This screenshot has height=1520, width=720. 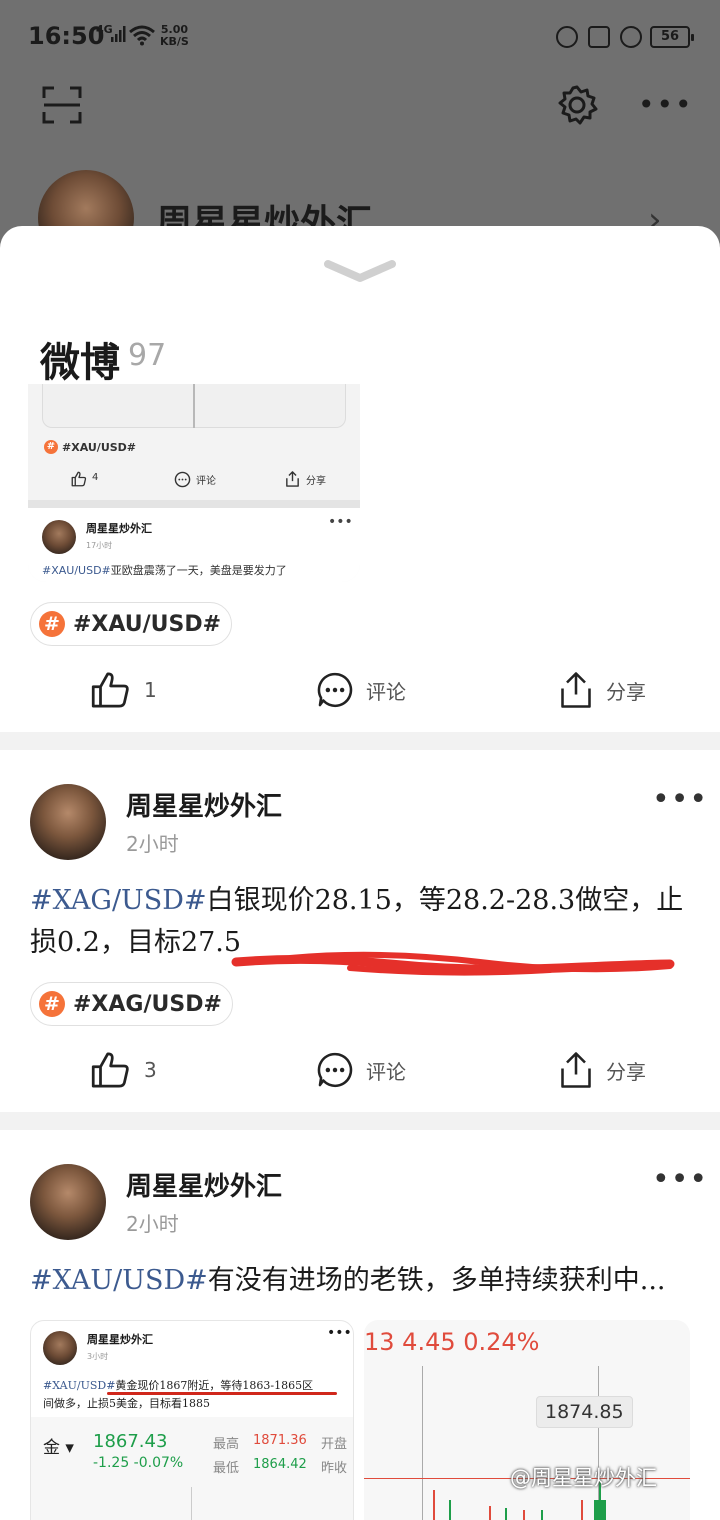 I want to click on post-topic-link: #XAU/USD#, so click(x=119, y=1280).